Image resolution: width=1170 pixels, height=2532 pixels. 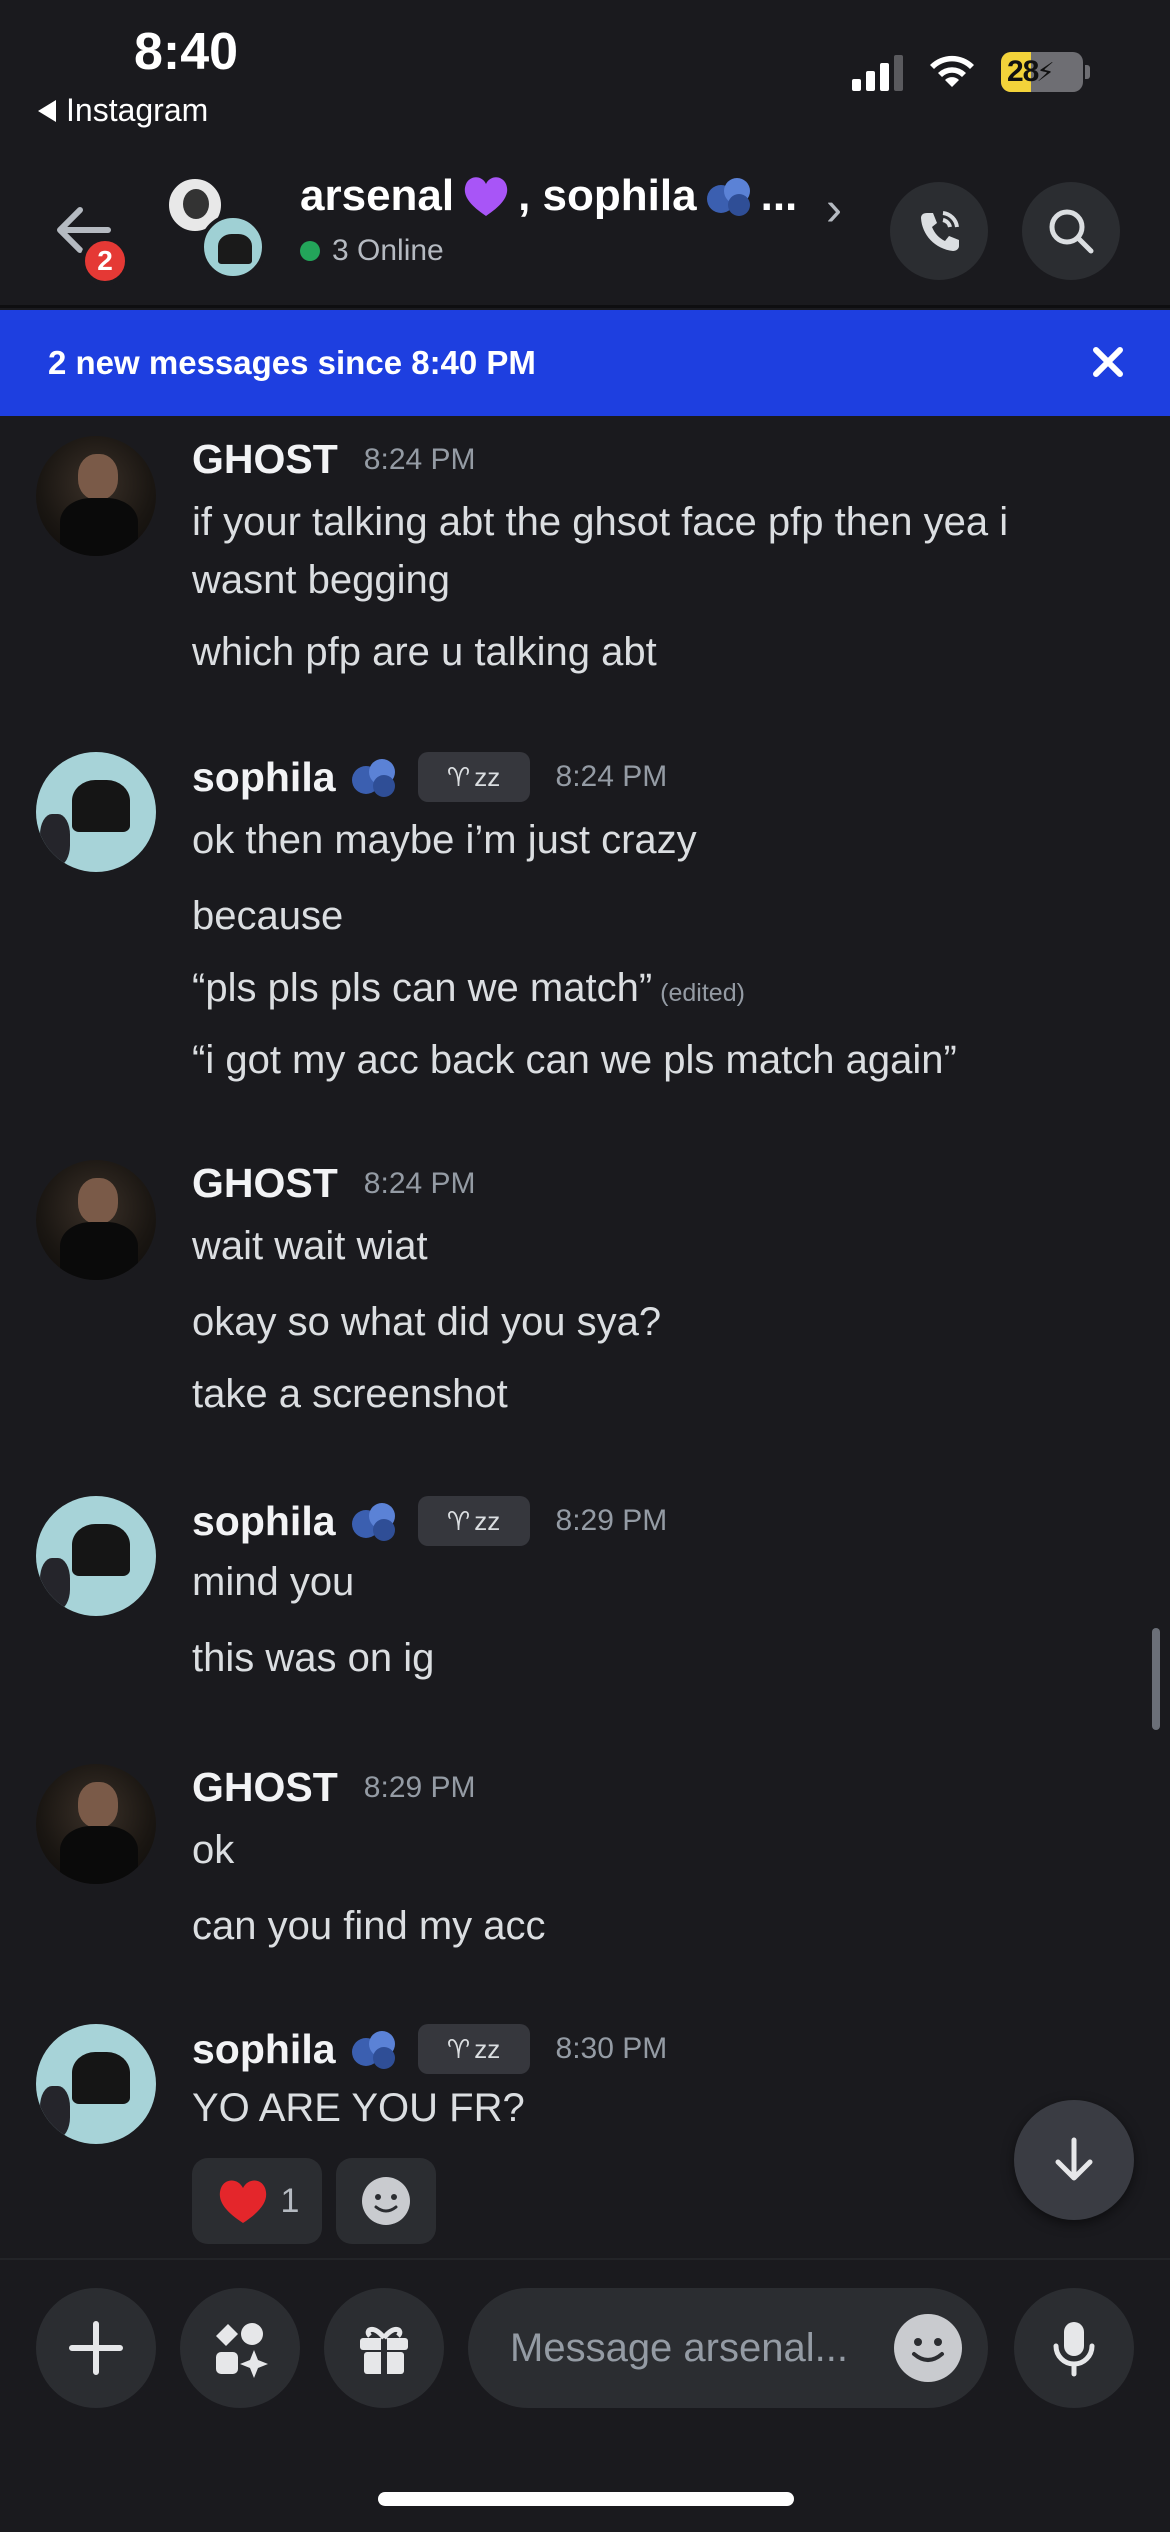 I want to click on reaction-count: 1, so click(x=290, y=2200).